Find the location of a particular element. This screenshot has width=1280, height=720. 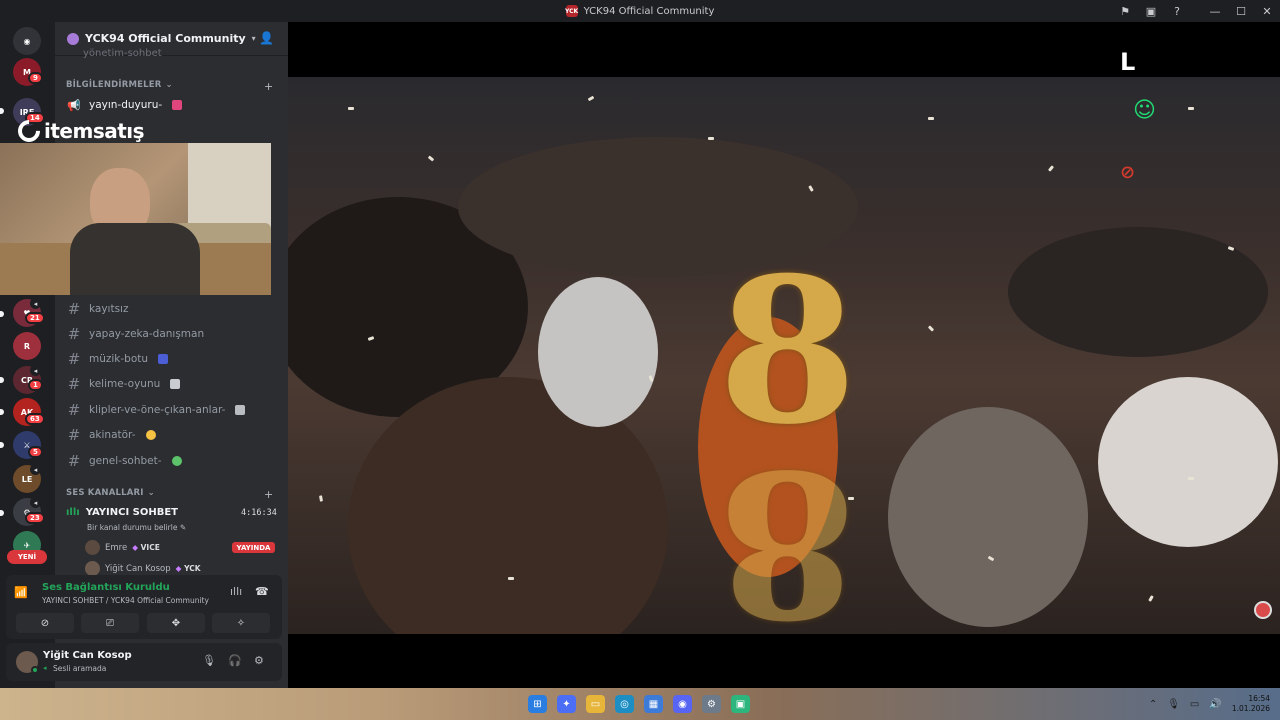

store-icon: ▦ is located at coordinates (653, 704).